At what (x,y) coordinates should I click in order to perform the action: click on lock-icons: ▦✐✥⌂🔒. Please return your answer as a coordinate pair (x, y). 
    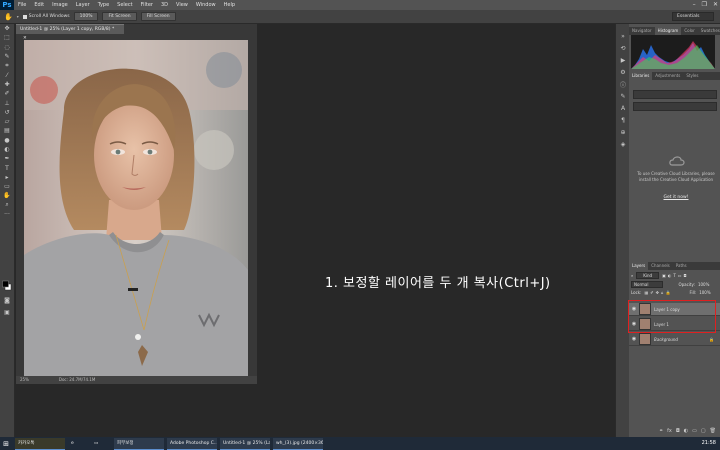
    Looking at the image, I should click on (658, 292).